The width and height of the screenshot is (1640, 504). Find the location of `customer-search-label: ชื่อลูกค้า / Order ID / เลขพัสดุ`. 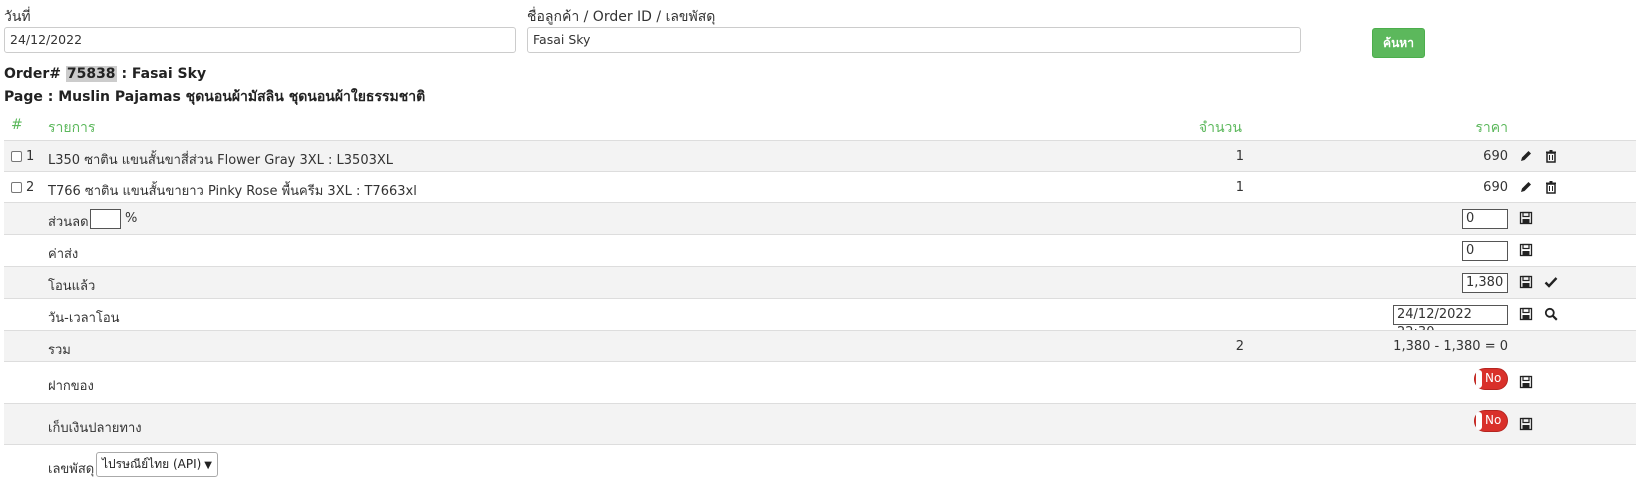

customer-search-label: ชื่อลูกค้า / Order ID / เลขพัสดุ is located at coordinates (621, 17).